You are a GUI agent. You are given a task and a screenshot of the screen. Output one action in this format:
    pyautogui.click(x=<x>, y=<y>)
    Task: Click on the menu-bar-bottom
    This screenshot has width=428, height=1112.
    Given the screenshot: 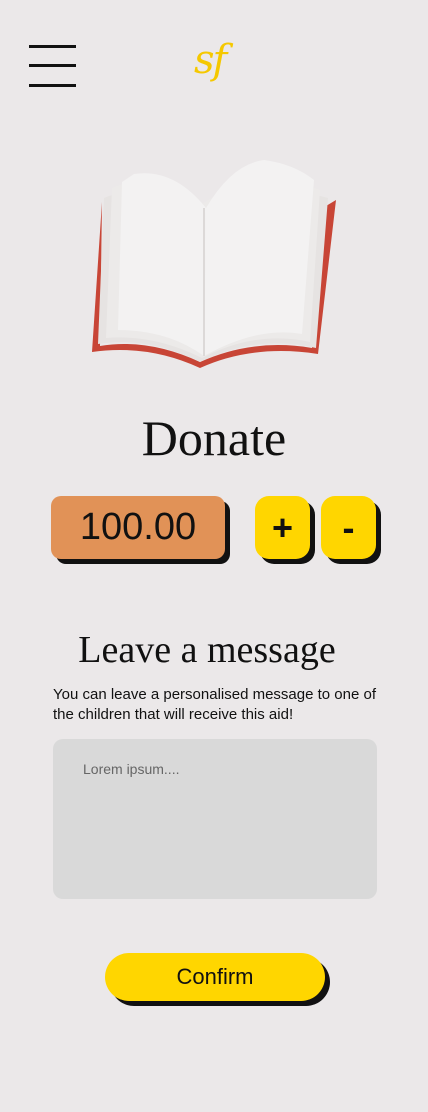 What is the action you would take?
    pyautogui.click(x=52, y=85)
    